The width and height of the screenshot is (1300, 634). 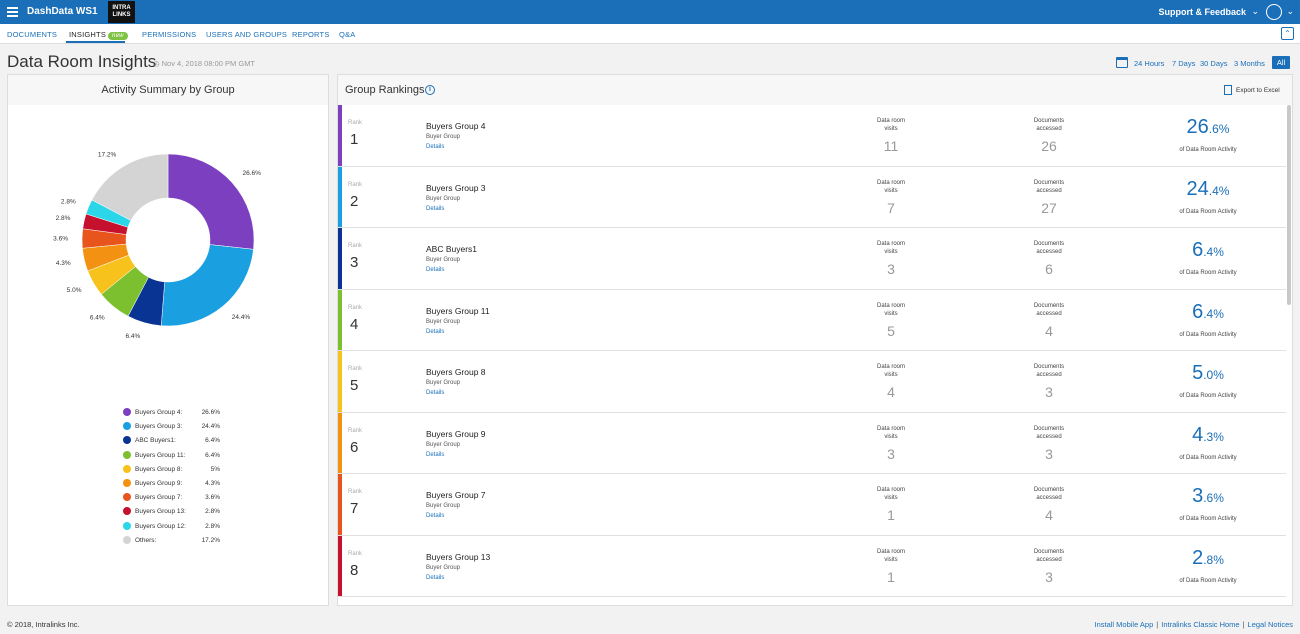 I want to click on rank-number: 2, so click(x=354, y=201).